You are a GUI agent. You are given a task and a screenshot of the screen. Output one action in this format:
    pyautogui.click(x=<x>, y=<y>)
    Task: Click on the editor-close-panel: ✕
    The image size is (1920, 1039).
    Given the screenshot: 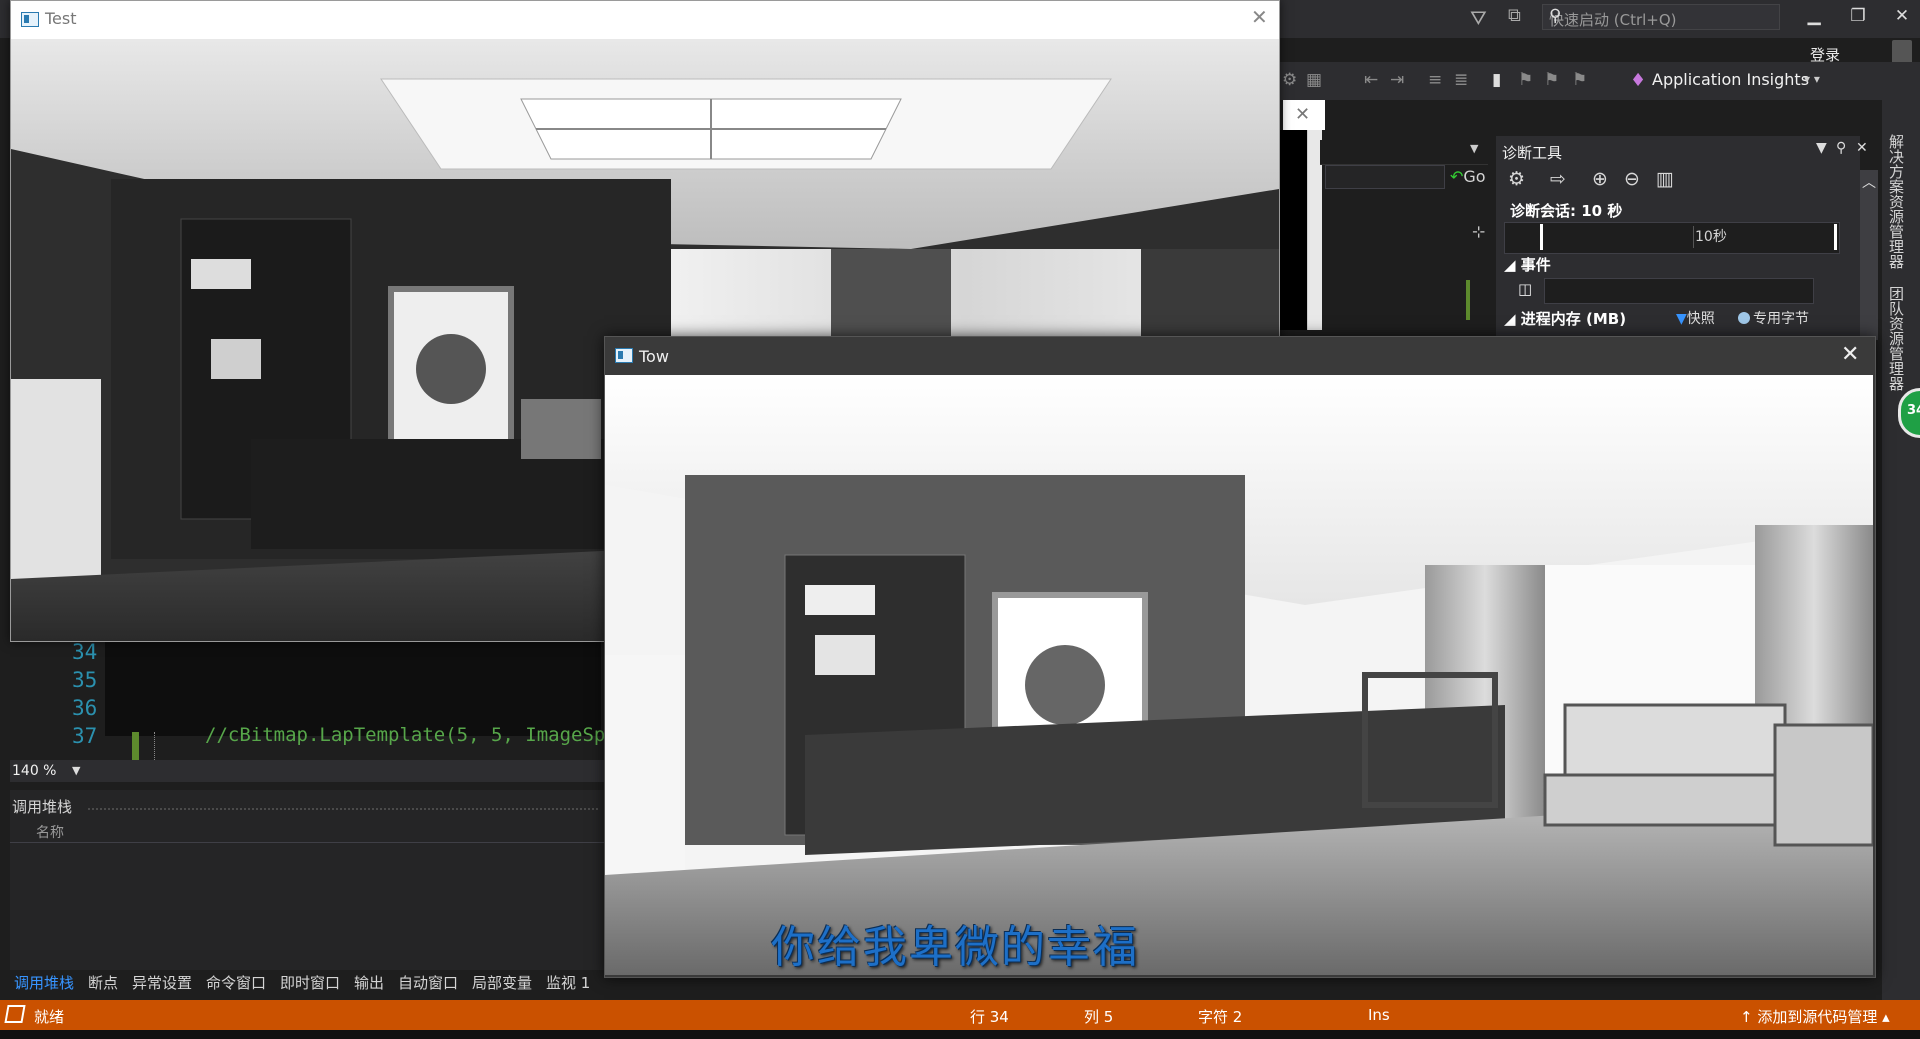 What is the action you would take?
    pyautogui.click(x=1304, y=115)
    